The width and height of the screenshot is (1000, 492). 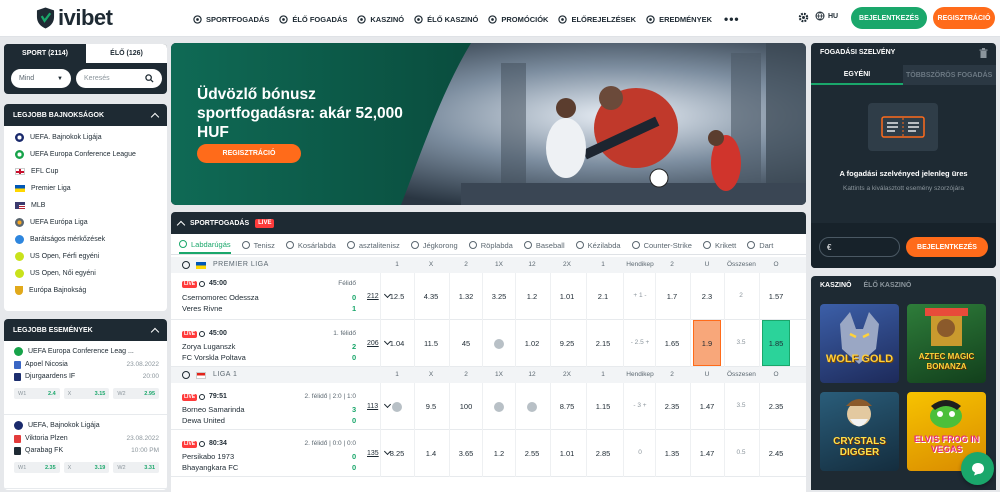 What do you see at coordinates (434, 245) in the screenshot?
I see `sport-tab: Jégkorong` at bounding box center [434, 245].